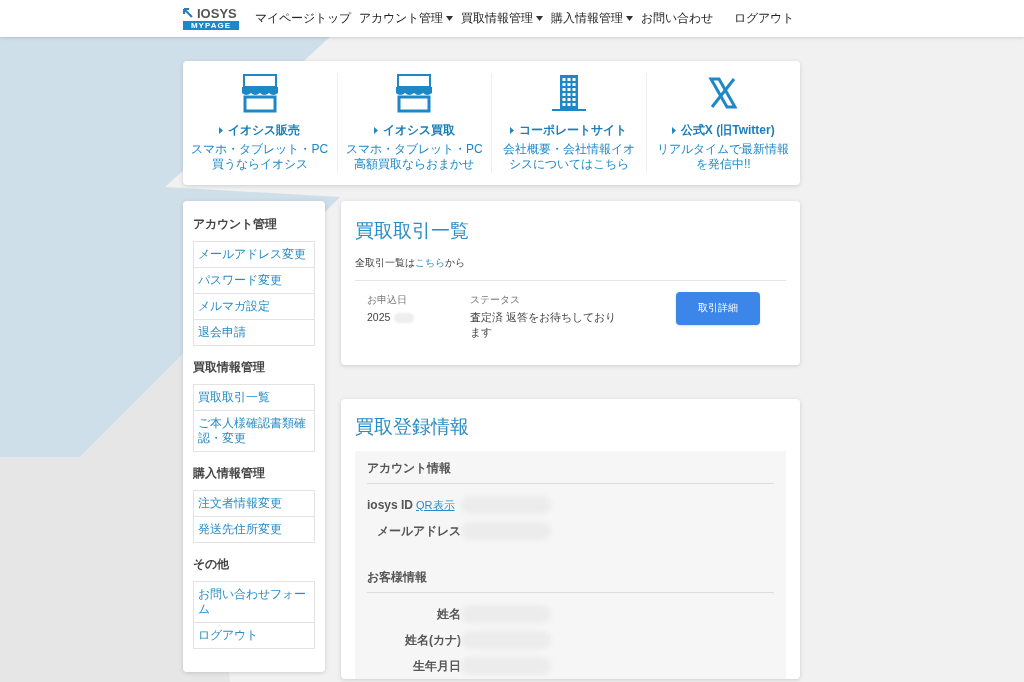 This screenshot has height=682, width=1024. What do you see at coordinates (570, 471) in the screenshot?
I see `section-heading: アカウント情報` at bounding box center [570, 471].